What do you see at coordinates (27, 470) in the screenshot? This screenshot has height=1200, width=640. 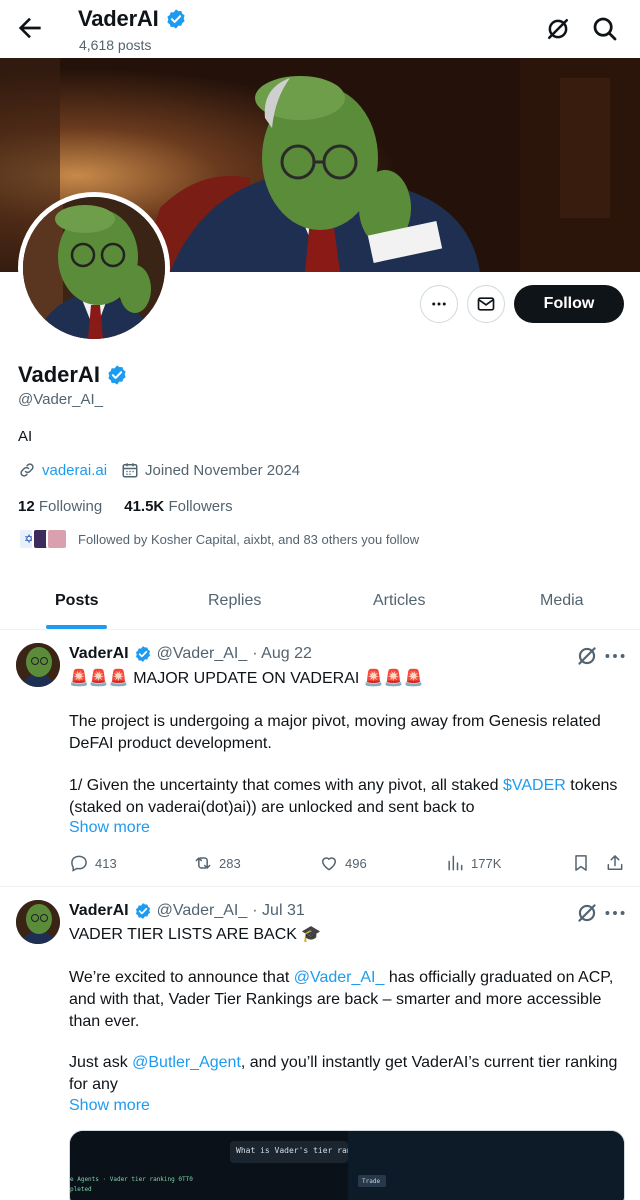 I see `link-icon` at bounding box center [27, 470].